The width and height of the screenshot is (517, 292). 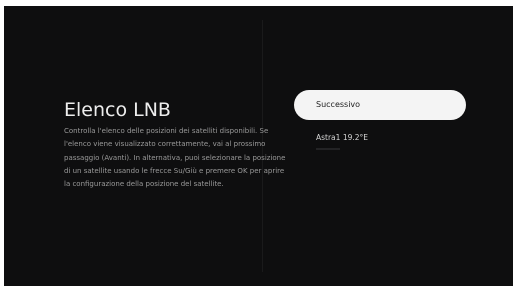 I want to click on page-title: Elenco LNB, so click(x=117, y=110).